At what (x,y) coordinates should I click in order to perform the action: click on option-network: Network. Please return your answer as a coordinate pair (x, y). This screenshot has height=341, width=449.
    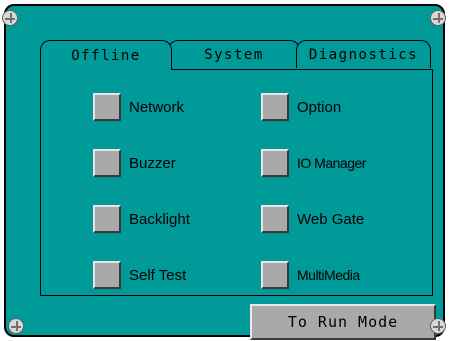
    Looking at the image, I should click on (138, 107).